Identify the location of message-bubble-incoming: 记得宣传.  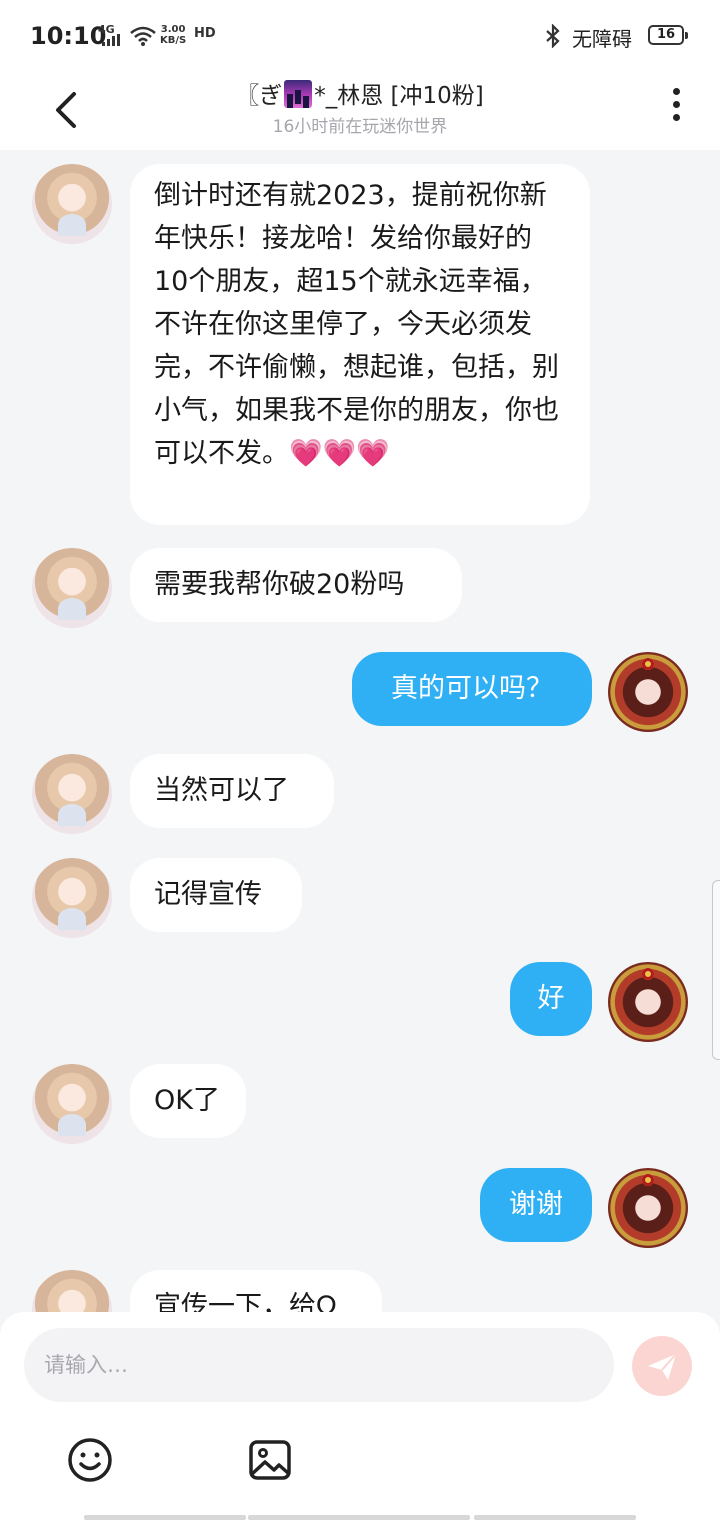
(216, 895).